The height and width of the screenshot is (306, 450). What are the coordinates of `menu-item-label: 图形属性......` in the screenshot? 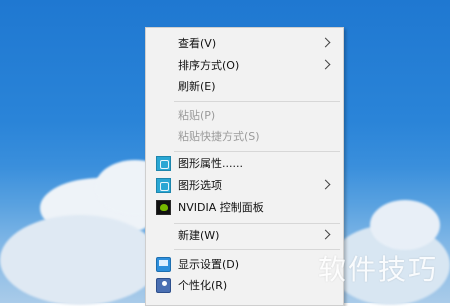 It's located at (210, 163).